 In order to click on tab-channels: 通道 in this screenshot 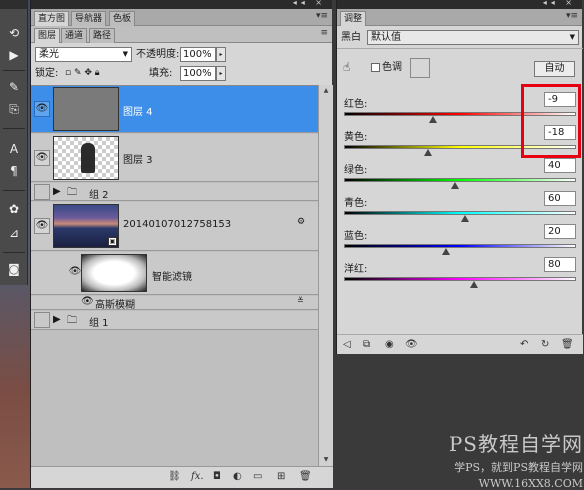, I will do `click(74, 35)`.